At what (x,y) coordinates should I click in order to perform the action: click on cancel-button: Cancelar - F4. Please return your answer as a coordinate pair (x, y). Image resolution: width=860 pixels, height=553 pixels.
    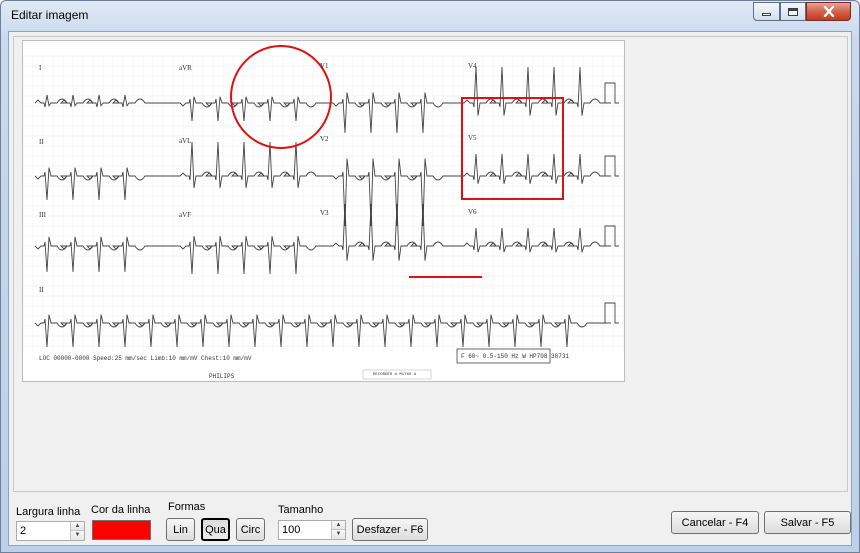
    Looking at the image, I should click on (715, 522).